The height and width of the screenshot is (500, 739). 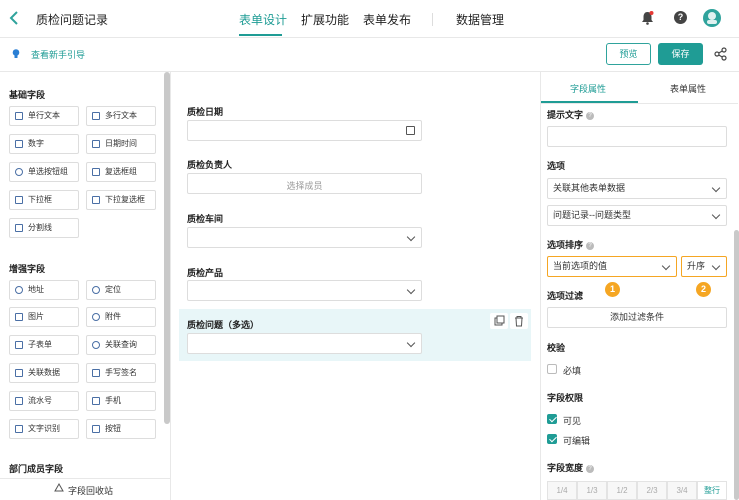 I want to click on copy-icon, so click(x=499, y=321).